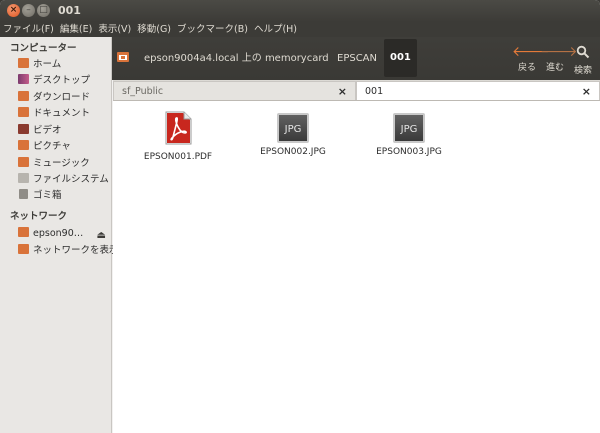  I want to click on tab-label: 001, so click(374, 91).